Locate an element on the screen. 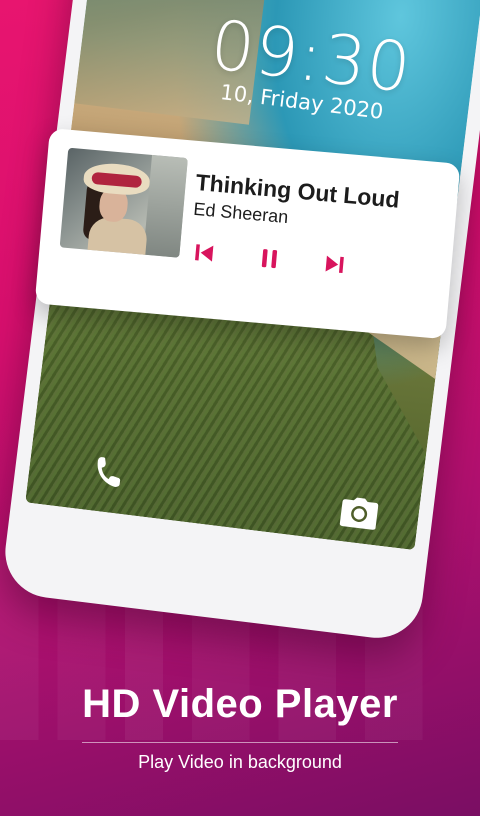 The width and height of the screenshot is (480, 816). promo-divider is located at coordinates (240, 742).